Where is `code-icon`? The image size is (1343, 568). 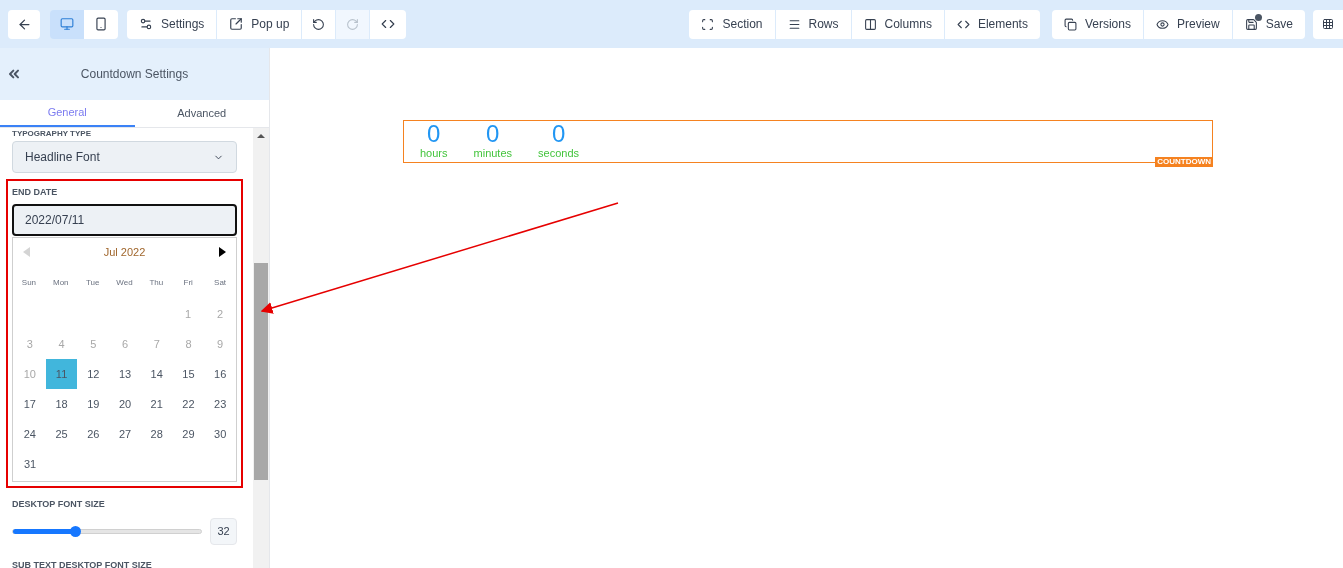
code-icon is located at coordinates (388, 24).